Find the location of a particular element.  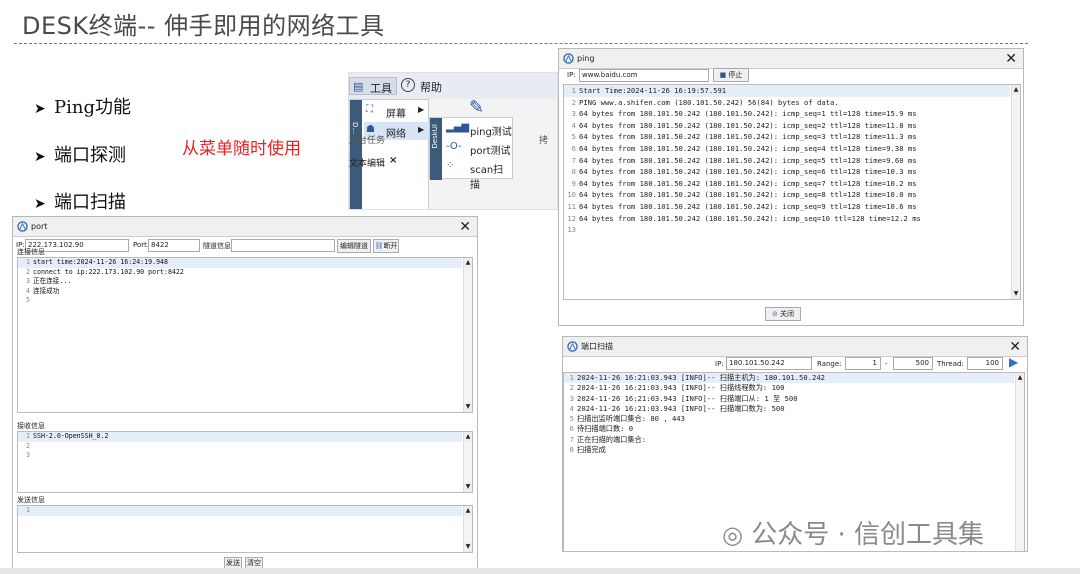

menu-usage-note: 从菜单随时使用 is located at coordinates (241, 149).